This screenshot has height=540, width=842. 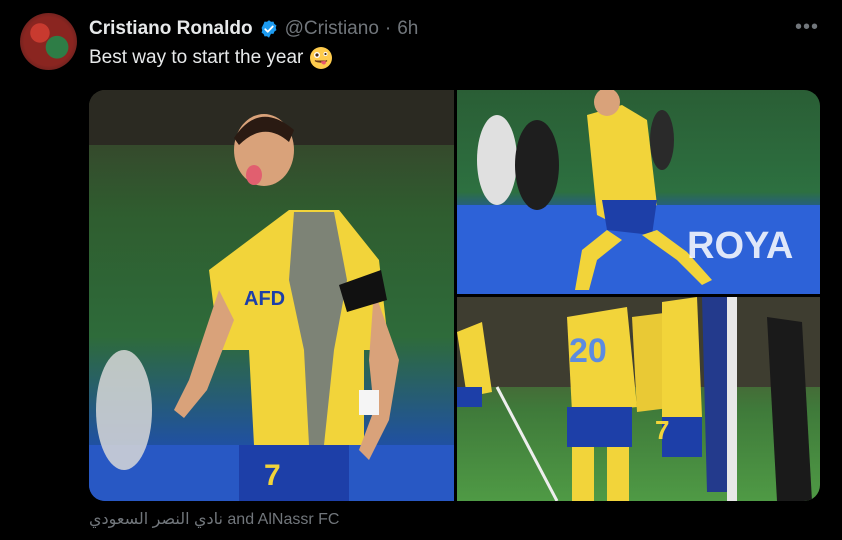 What do you see at coordinates (264, 299) in the screenshot?
I see `shirt-sponsor-text: AFD` at bounding box center [264, 299].